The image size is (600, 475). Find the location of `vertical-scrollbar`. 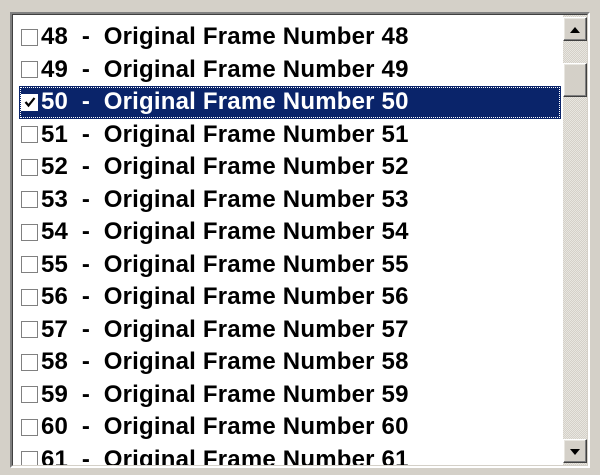

vertical-scrollbar is located at coordinates (575, 240).